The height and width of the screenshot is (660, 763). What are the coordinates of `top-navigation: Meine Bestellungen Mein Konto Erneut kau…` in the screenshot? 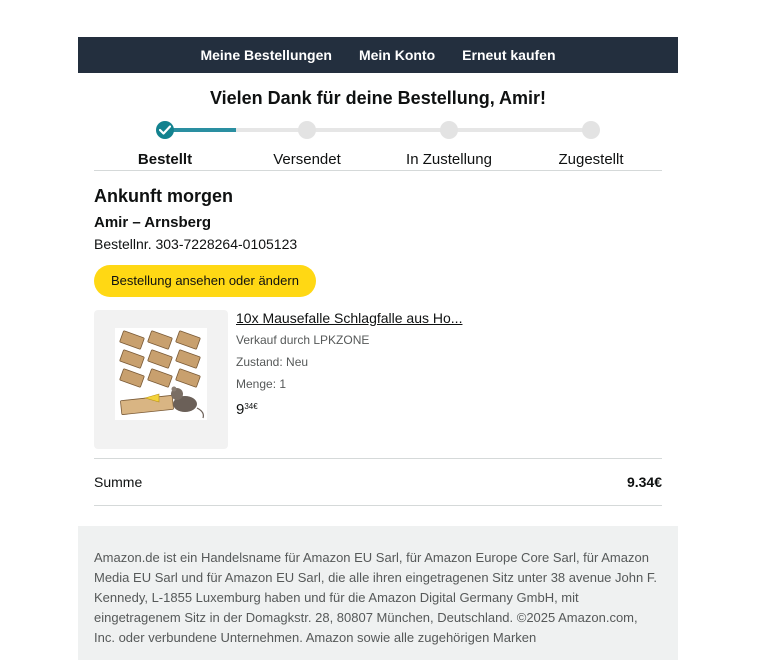 It's located at (378, 55).